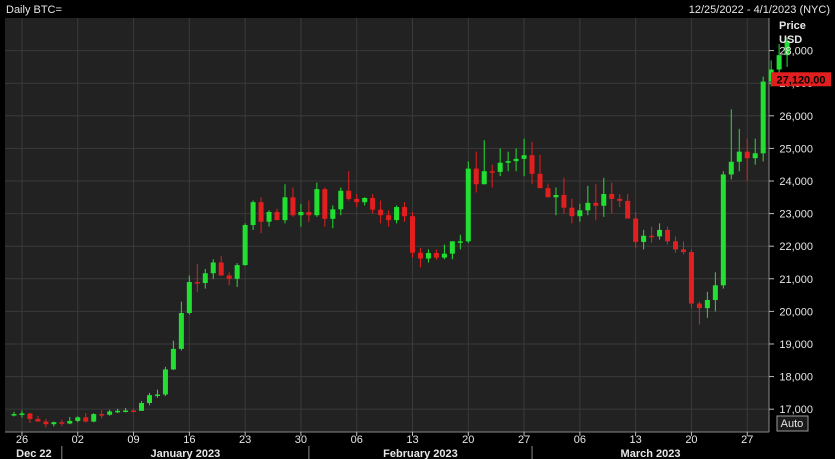 The image size is (835, 459). I want to click on x-tick-label: 16, so click(189, 440).